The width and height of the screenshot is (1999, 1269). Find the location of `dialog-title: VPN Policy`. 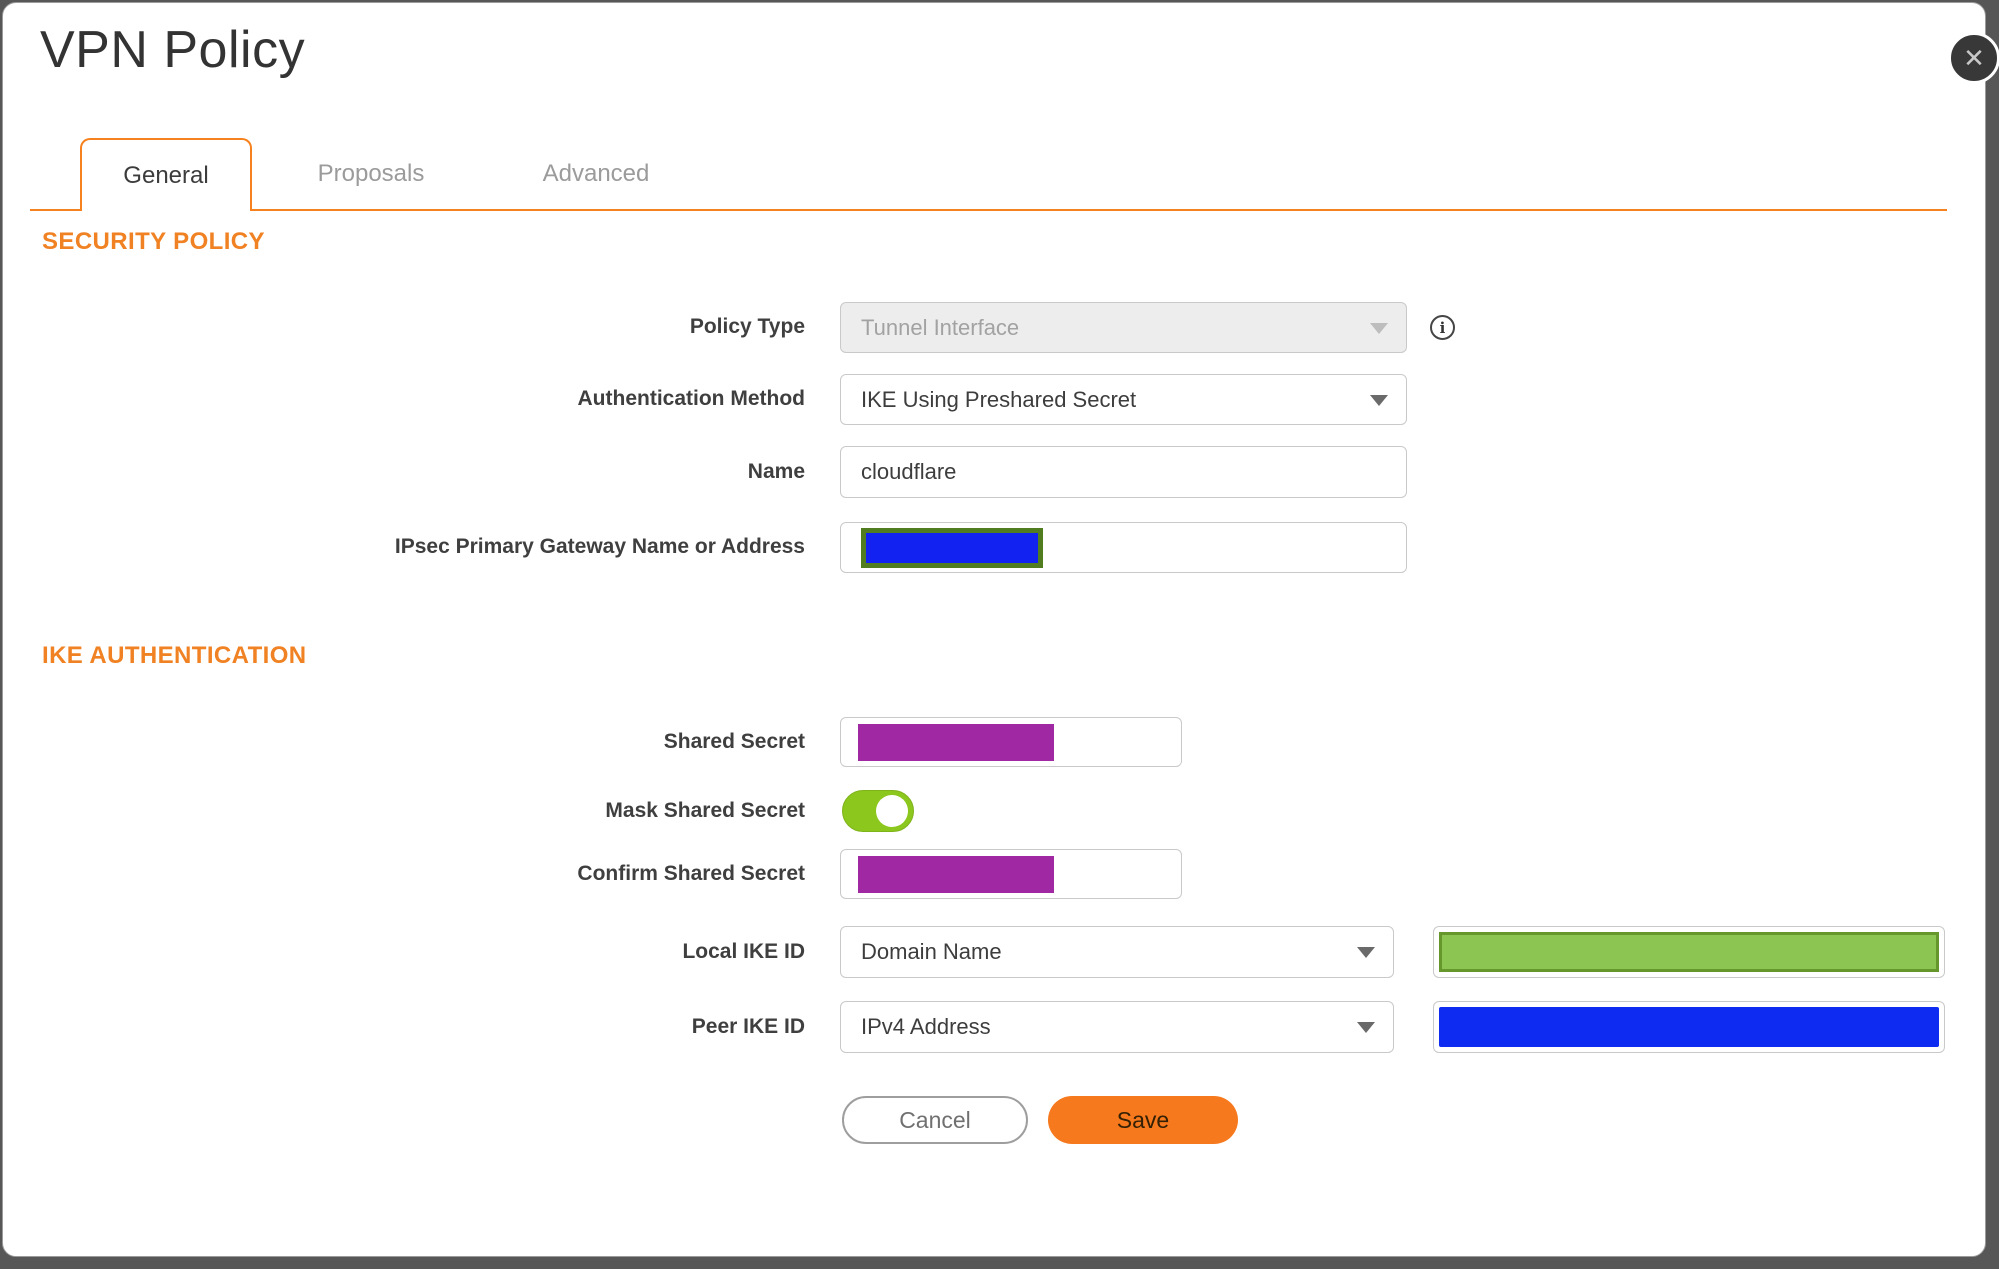

dialog-title: VPN Policy is located at coordinates (173, 50).